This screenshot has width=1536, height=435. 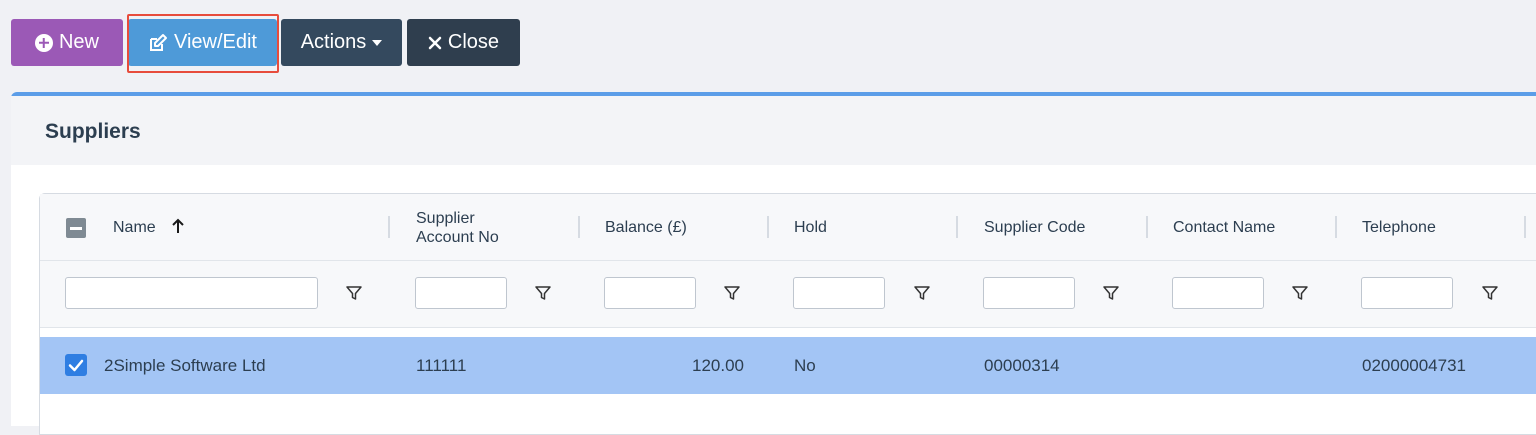 I want to click on select-all-checkbox, so click(x=76, y=228).